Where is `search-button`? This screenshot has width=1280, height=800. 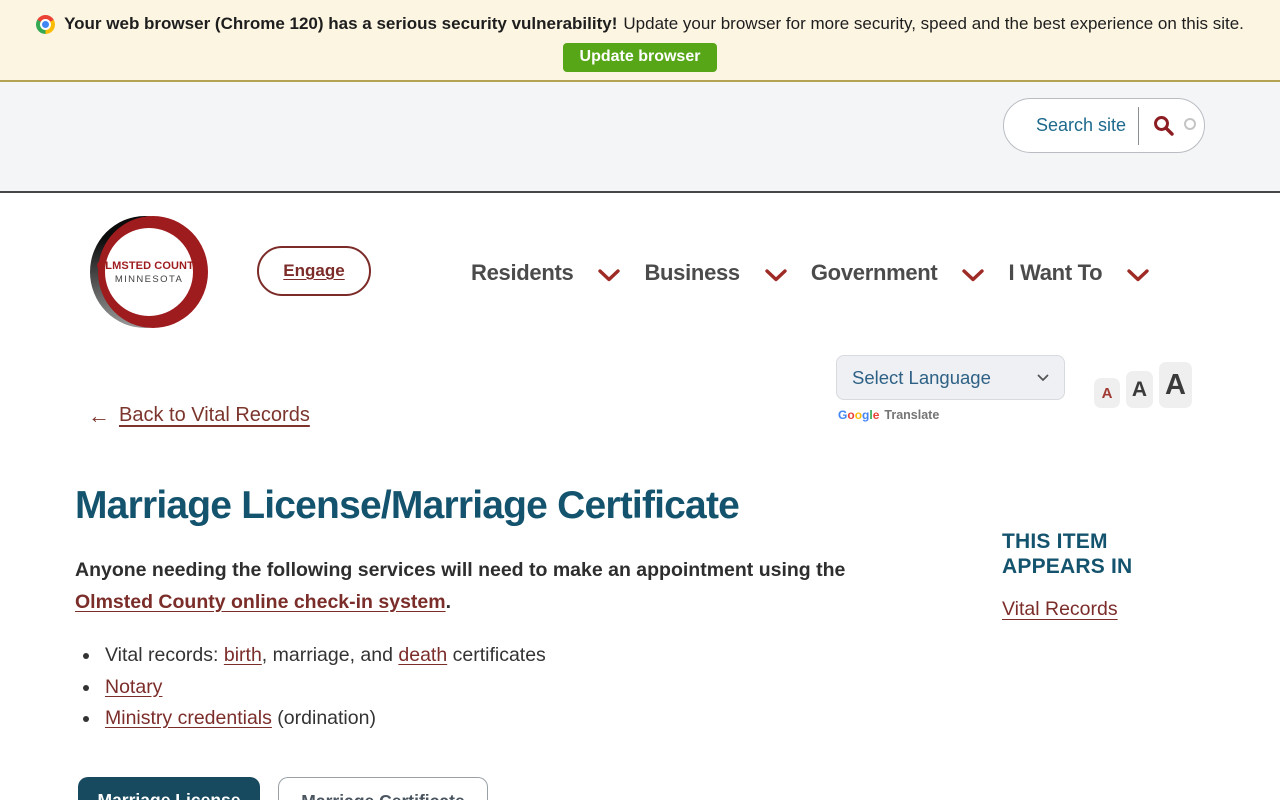
search-button is located at coordinates (1157, 126).